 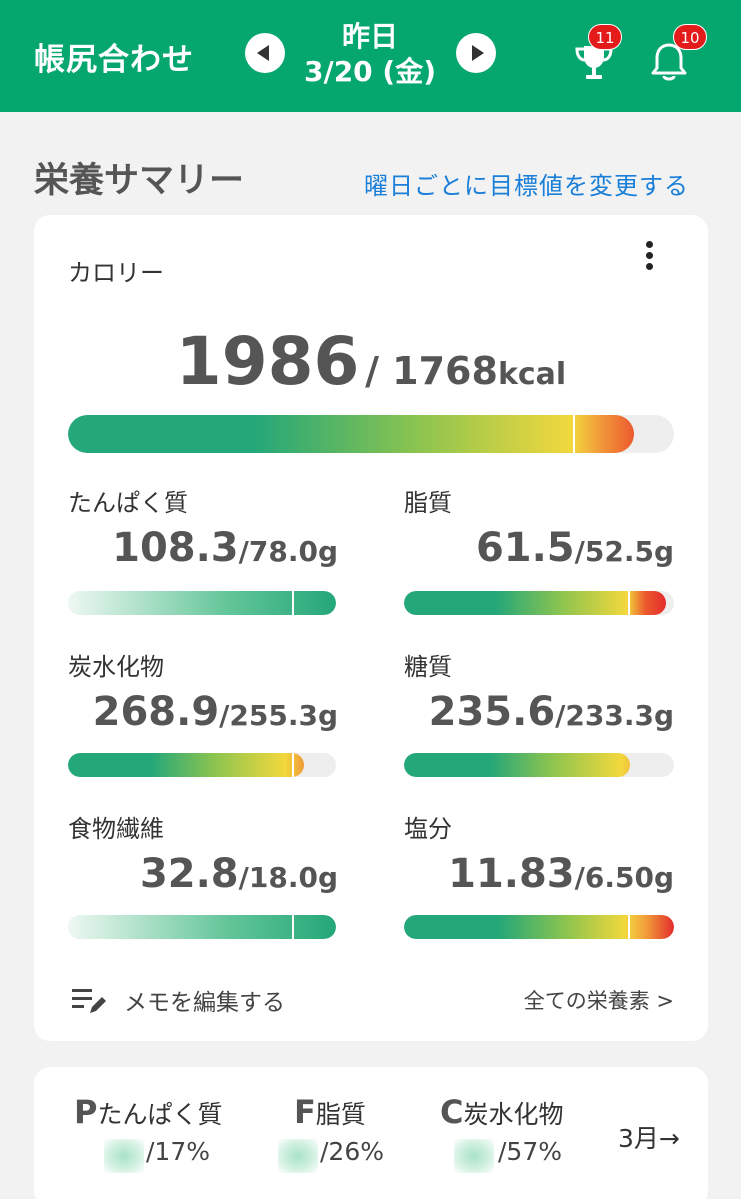 What do you see at coordinates (530, 1151) in the screenshot?
I see `pfc-carbohydrate-percent: /57%` at bounding box center [530, 1151].